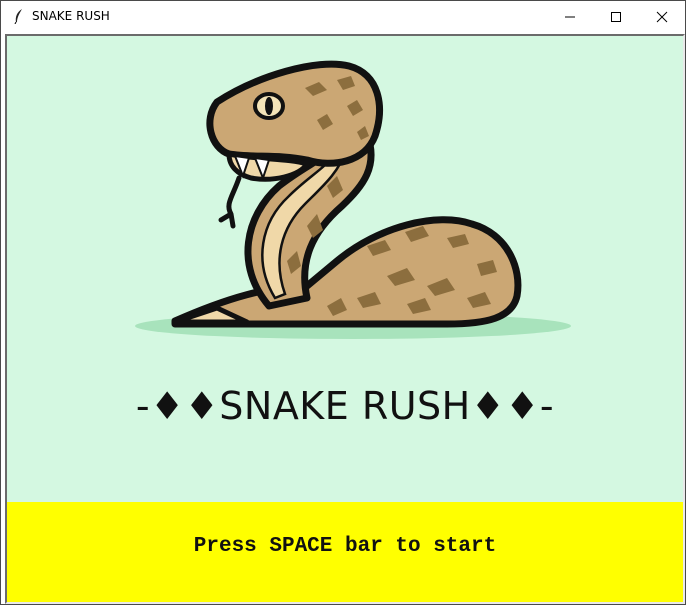 The image size is (686, 605). Describe the element at coordinates (18, 16) in the screenshot. I see `feather-icon` at that location.